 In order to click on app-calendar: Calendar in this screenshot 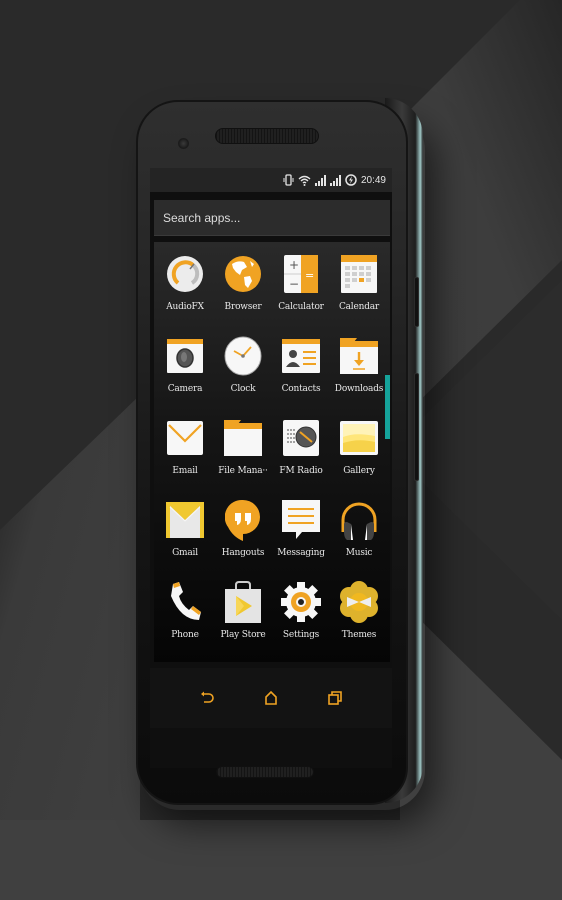, I will do `click(359, 289)`.